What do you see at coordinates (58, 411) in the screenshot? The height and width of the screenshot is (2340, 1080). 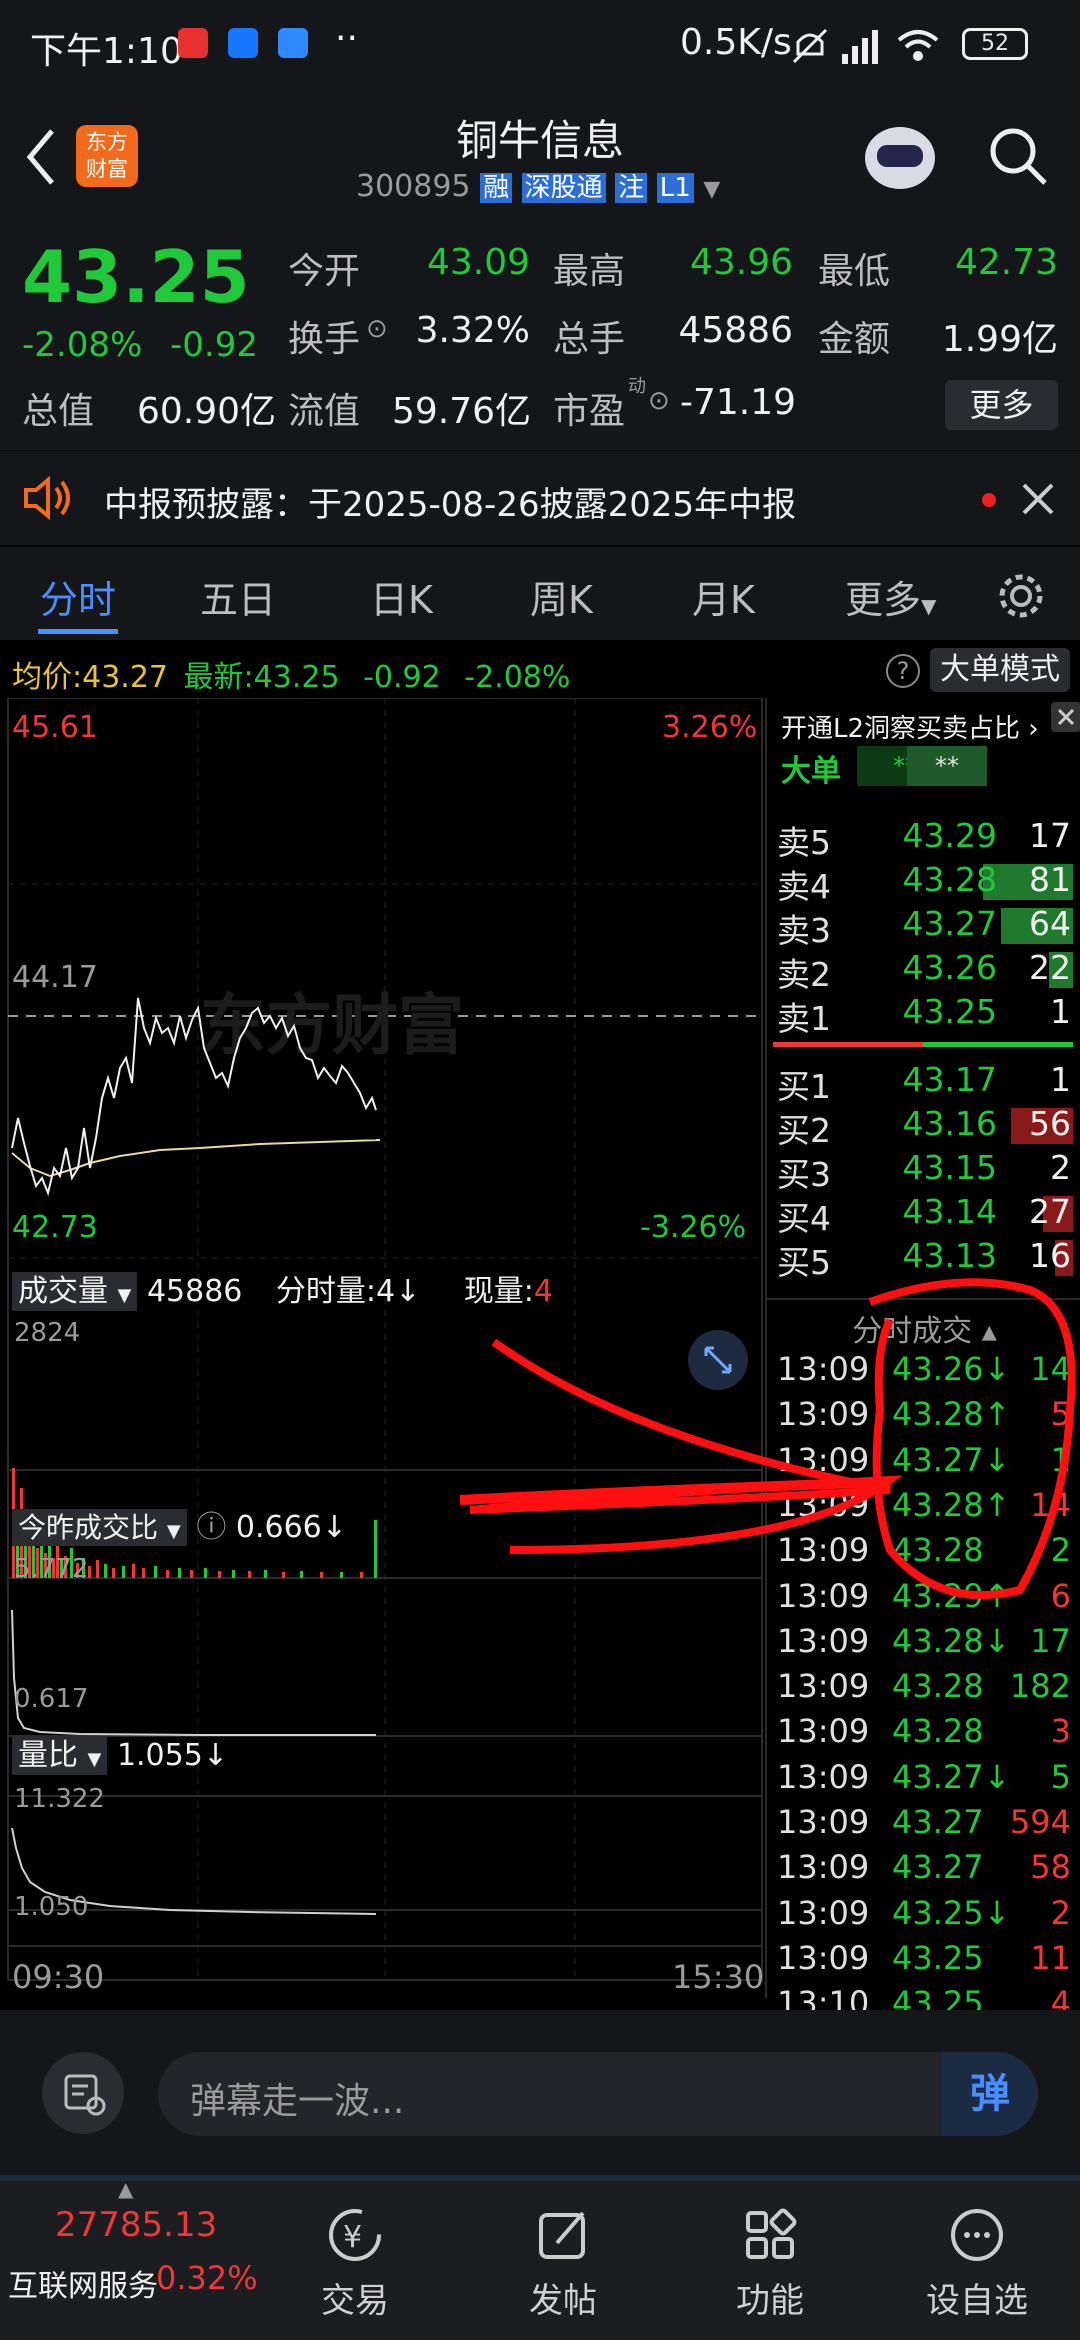 I see `total-cap-label: 总值` at bounding box center [58, 411].